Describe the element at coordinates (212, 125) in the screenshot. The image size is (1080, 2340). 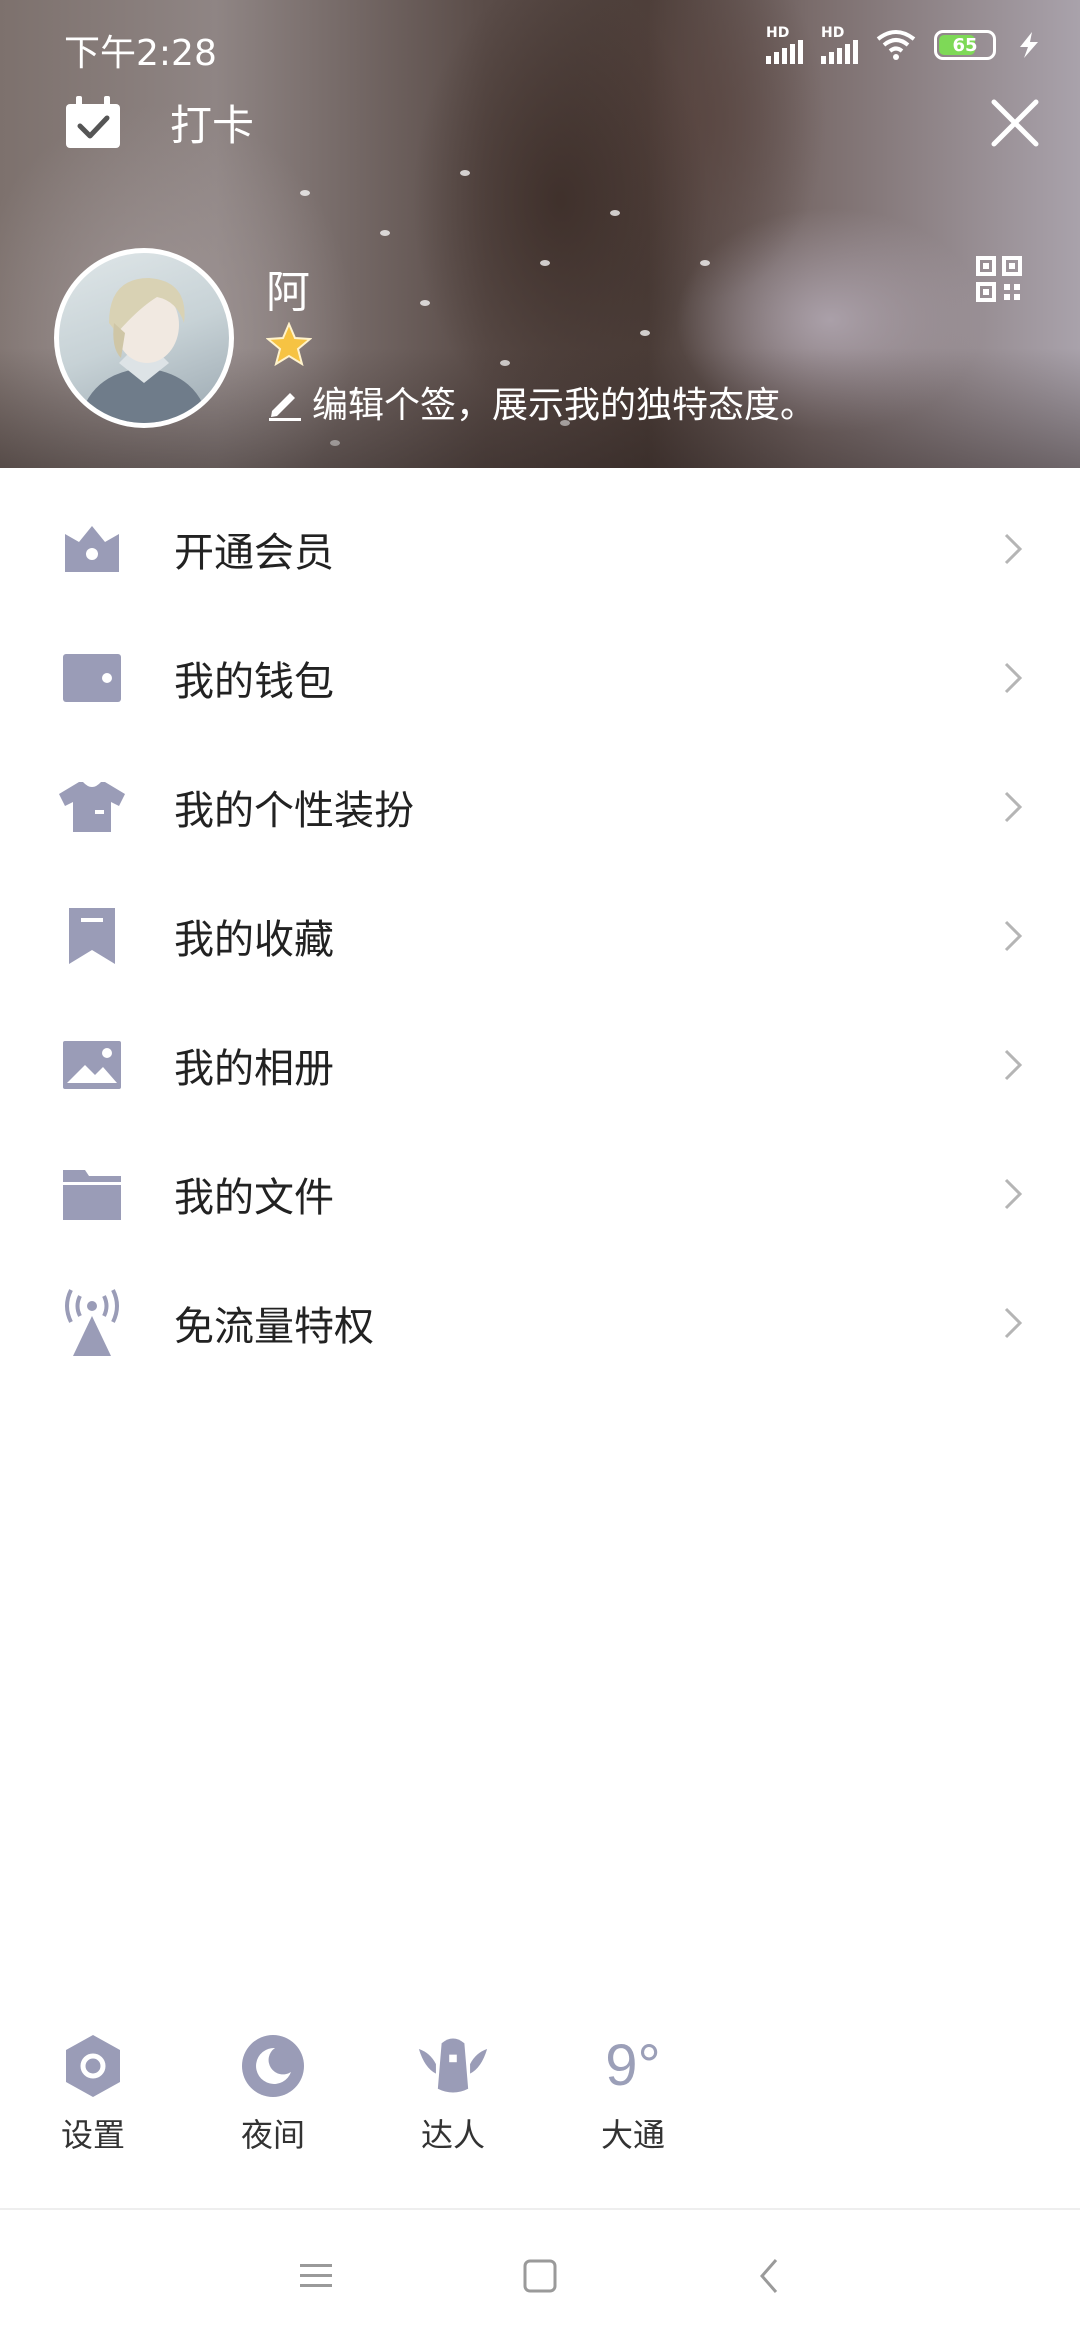
I see `checkin-label: 打卡` at that location.